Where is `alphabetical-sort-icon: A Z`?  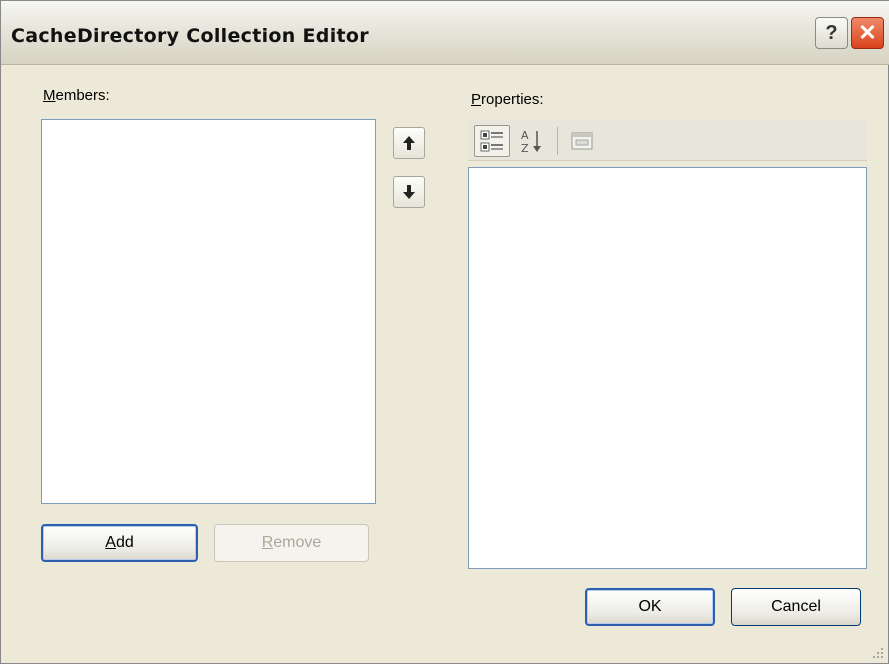
alphabetical-sort-icon: A Z is located at coordinates (531, 142).